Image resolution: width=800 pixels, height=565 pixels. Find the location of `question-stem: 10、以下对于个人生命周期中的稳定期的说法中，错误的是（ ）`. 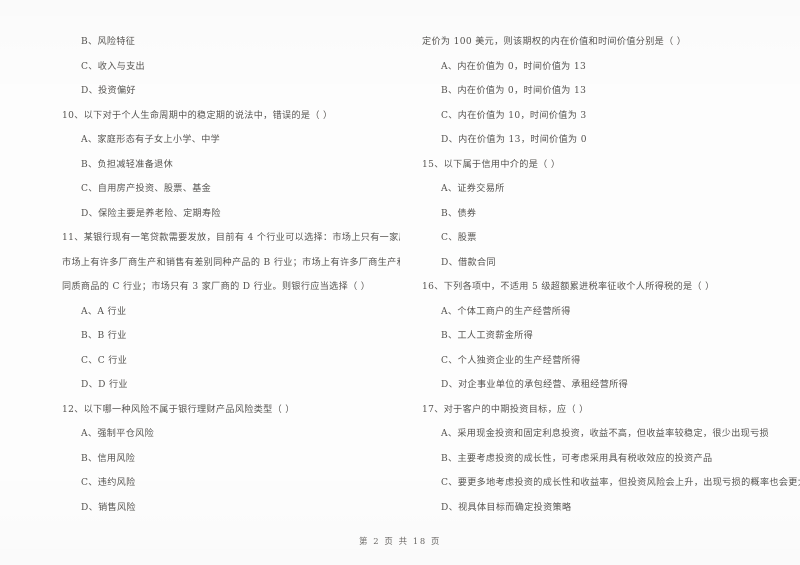

question-stem: 10、以下对于个人生命周期中的稳定期的说法中，错误的是（ ） is located at coordinates (197, 115).